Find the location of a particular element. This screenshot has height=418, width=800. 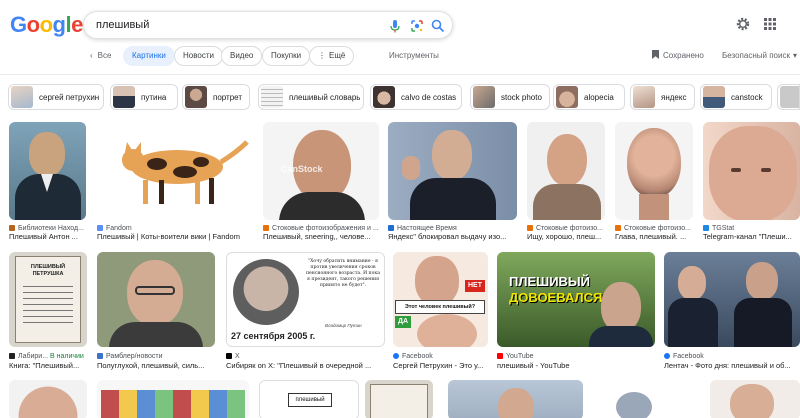

settings-gear-icon is located at coordinates (743, 24).